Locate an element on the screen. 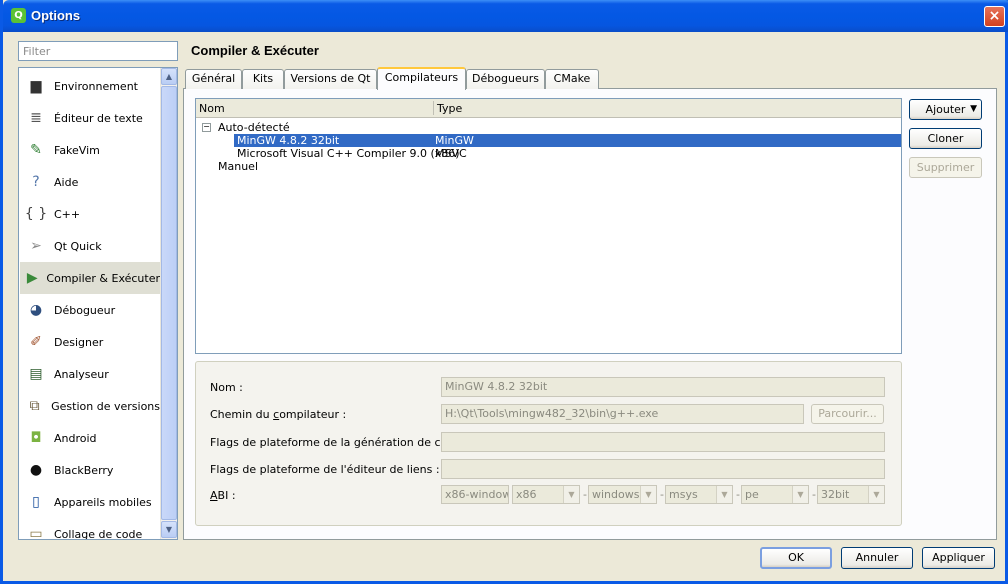 The width and height of the screenshot is (1008, 584). cpp-braces-icon: { } is located at coordinates (36, 214).